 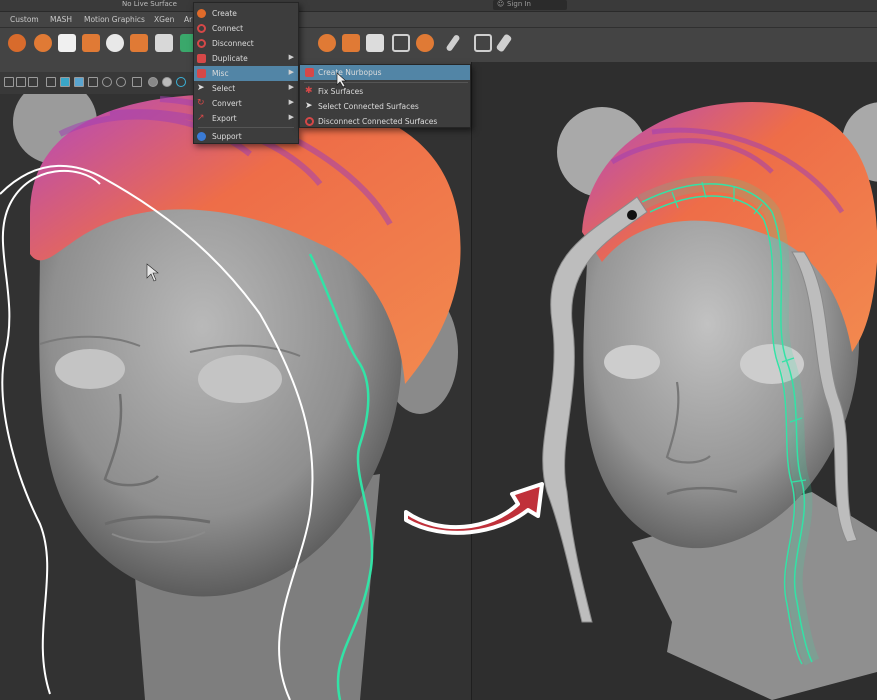 I want to click on select-icon: ➤, so click(x=201, y=88).